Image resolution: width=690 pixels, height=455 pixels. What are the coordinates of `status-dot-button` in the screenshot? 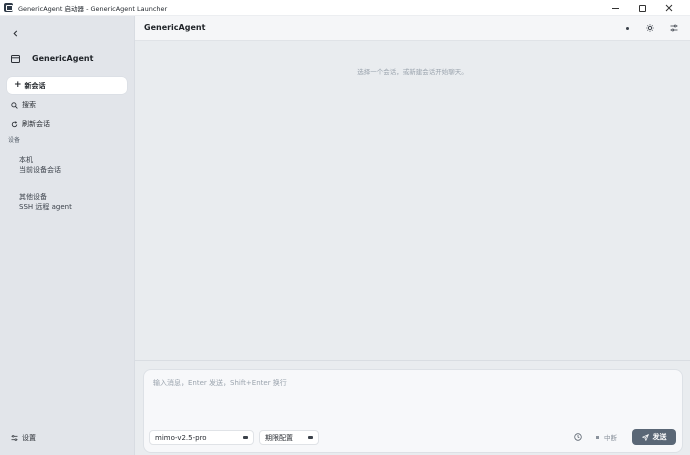 It's located at (627, 28).